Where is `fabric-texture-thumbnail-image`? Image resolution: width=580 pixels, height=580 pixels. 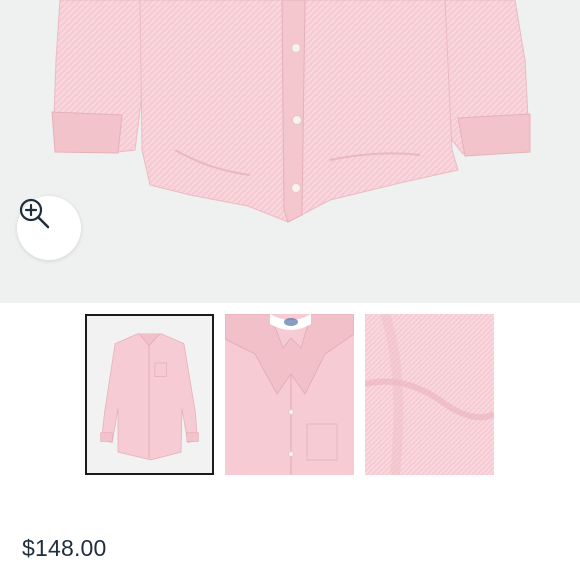 fabric-texture-thumbnail-image is located at coordinates (429, 394).